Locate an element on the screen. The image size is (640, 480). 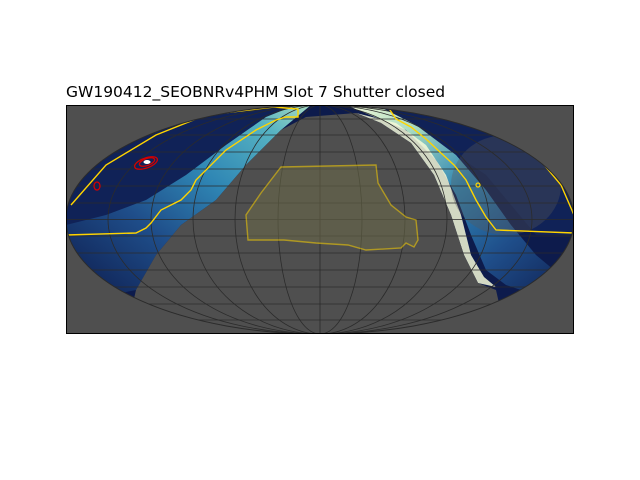
localization-peak is located at coordinates (147, 162).